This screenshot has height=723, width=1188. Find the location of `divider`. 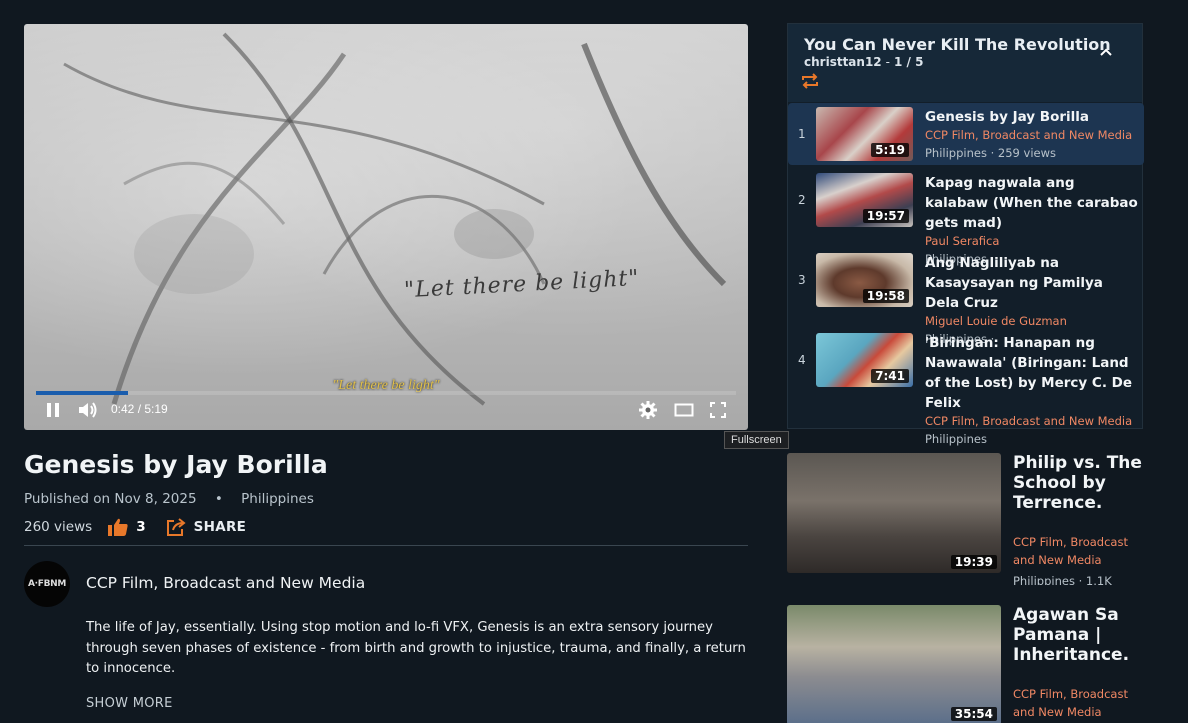

divider is located at coordinates (386, 545).